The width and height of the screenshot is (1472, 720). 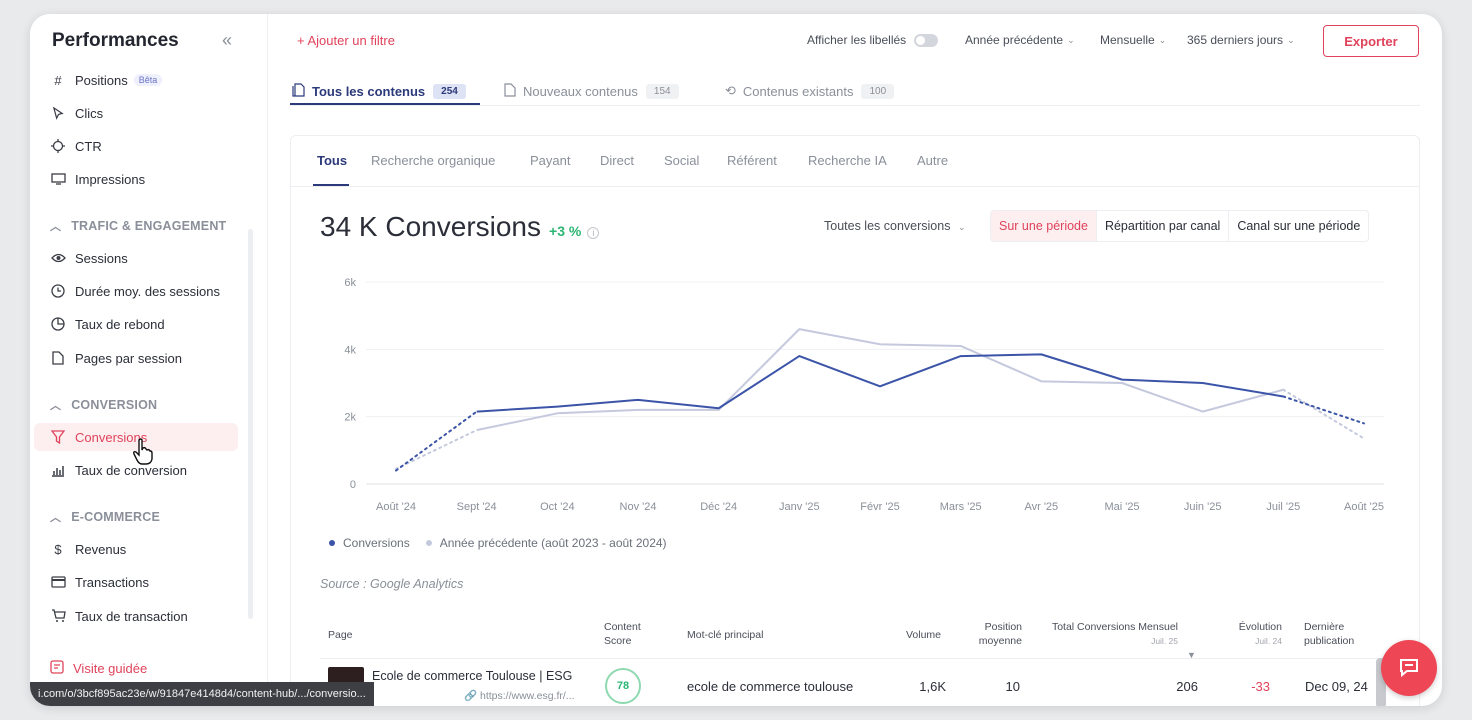 What do you see at coordinates (346, 40) in the screenshot?
I see `add-filter-button: + Ajouter un filtre` at bounding box center [346, 40].